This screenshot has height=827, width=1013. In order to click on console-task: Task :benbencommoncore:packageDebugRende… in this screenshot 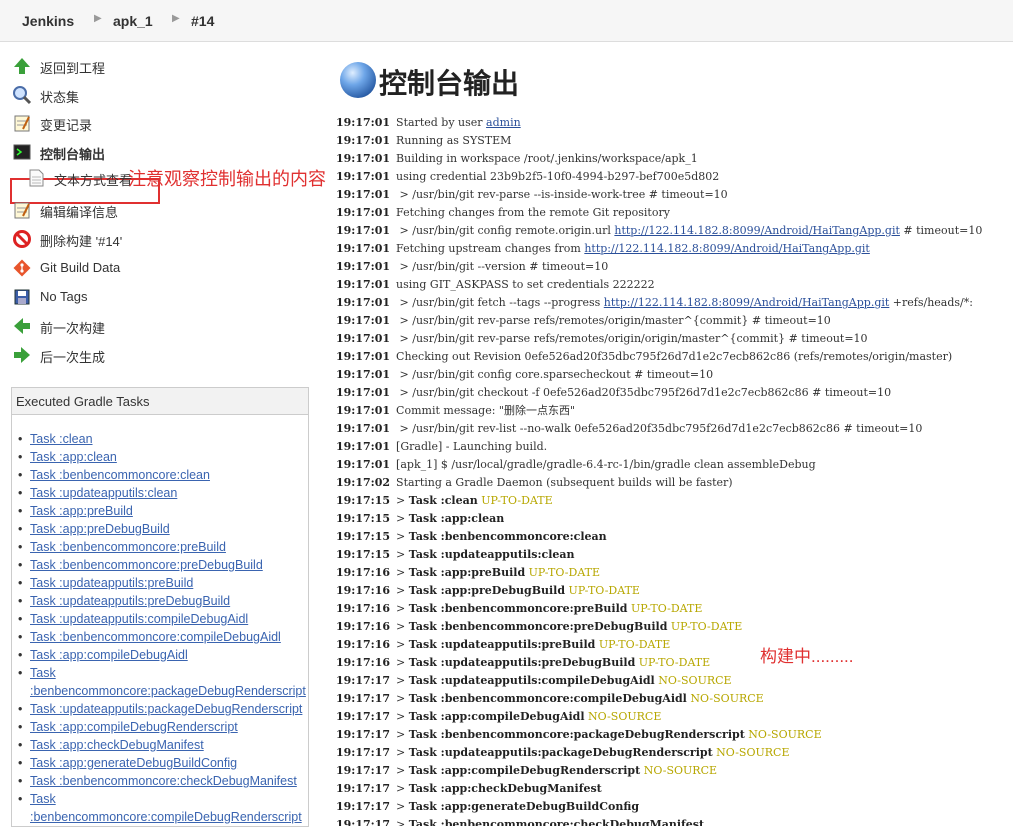, I will do `click(576, 734)`.